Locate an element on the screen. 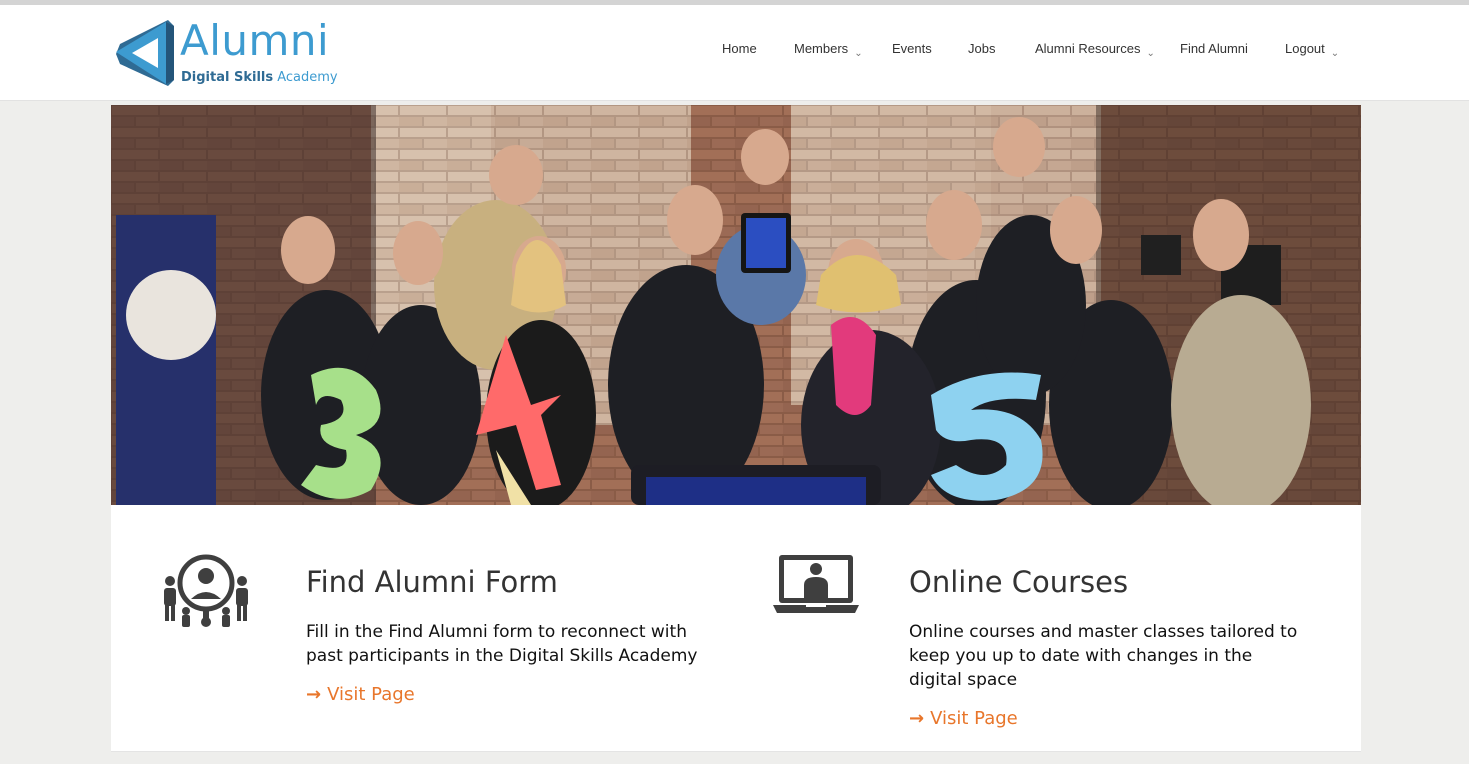  visit-page-link-online-courses: → Visit Page is located at coordinates (963, 718).